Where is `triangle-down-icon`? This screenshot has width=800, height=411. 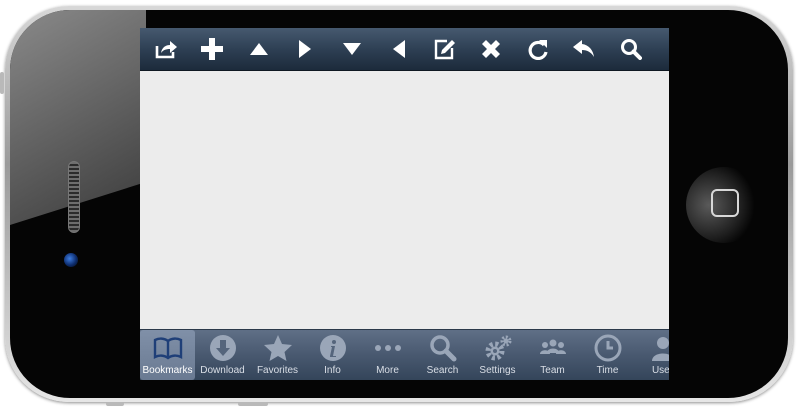 triangle-down-icon is located at coordinates (352, 49).